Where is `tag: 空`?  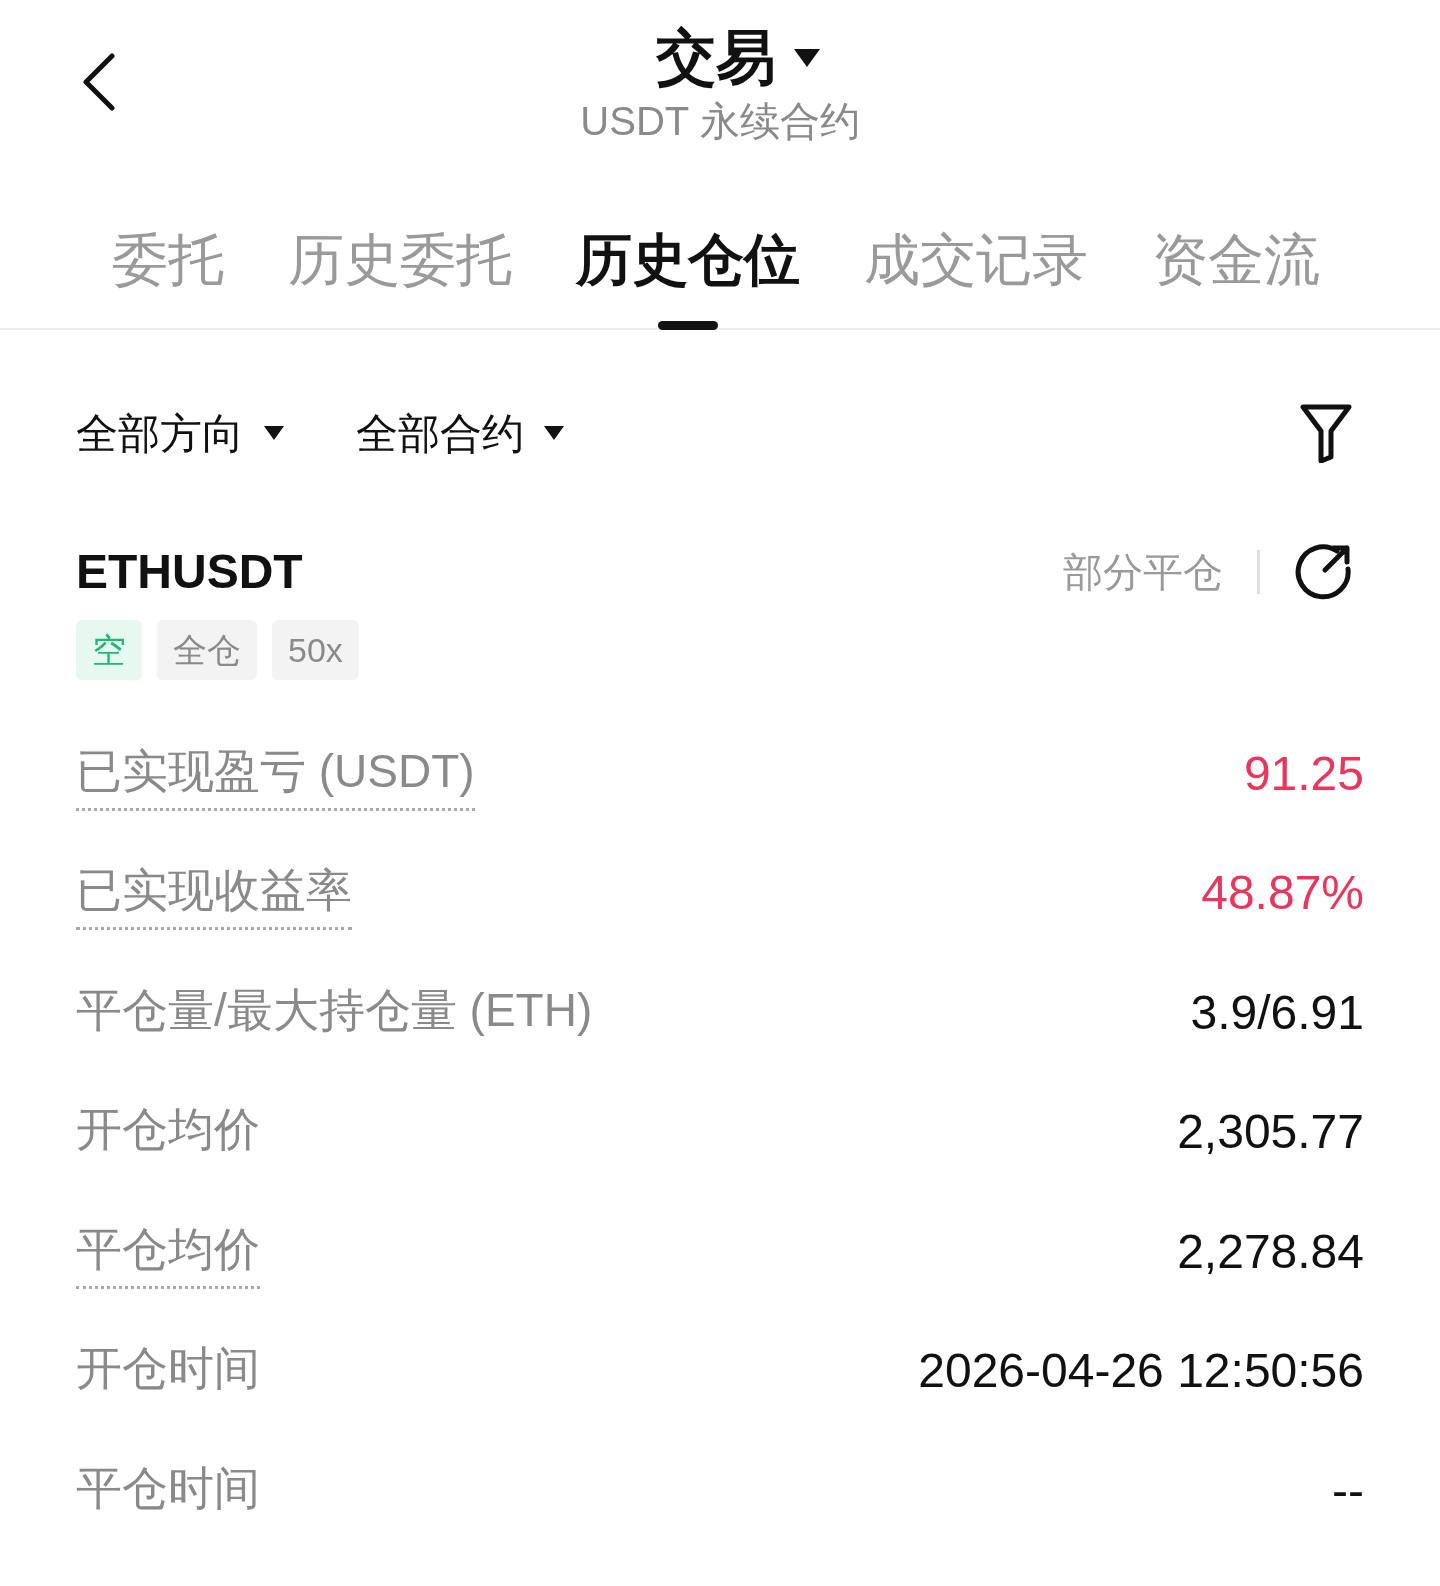
tag: 空 is located at coordinates (109, 650).